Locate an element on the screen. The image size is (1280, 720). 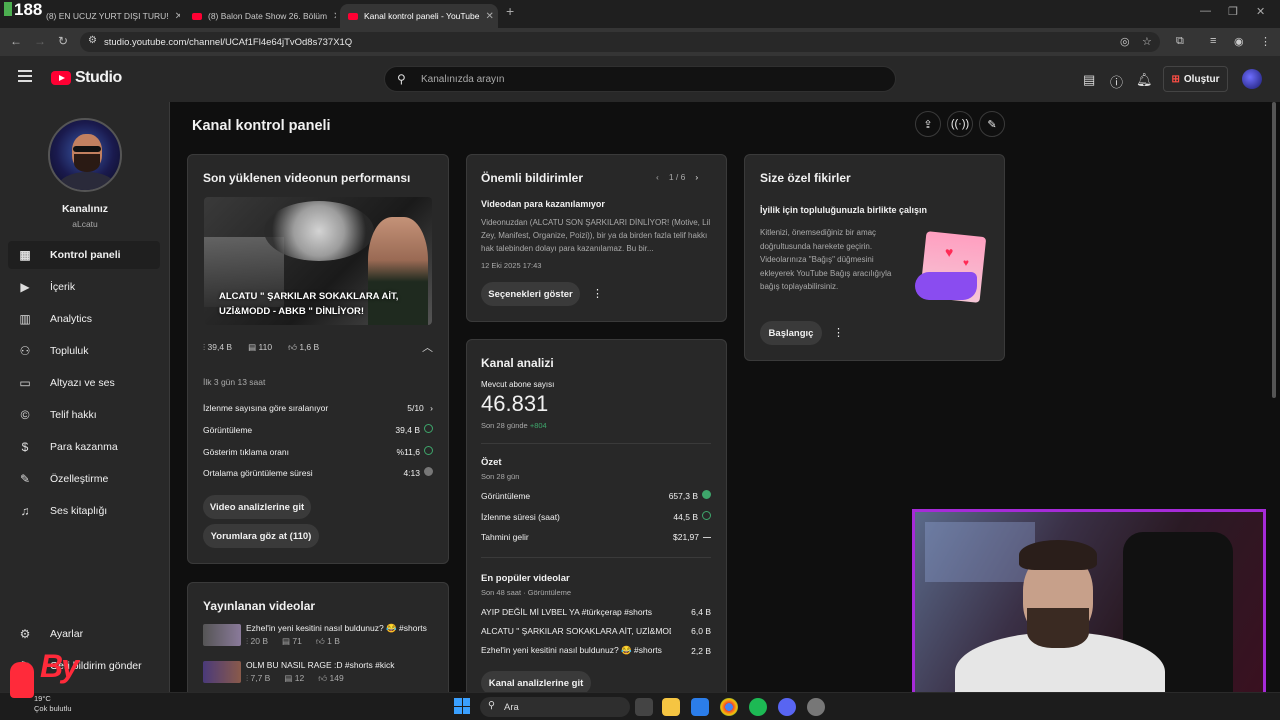
upload-icon: ⇪ is located at coordinates (928, 124).